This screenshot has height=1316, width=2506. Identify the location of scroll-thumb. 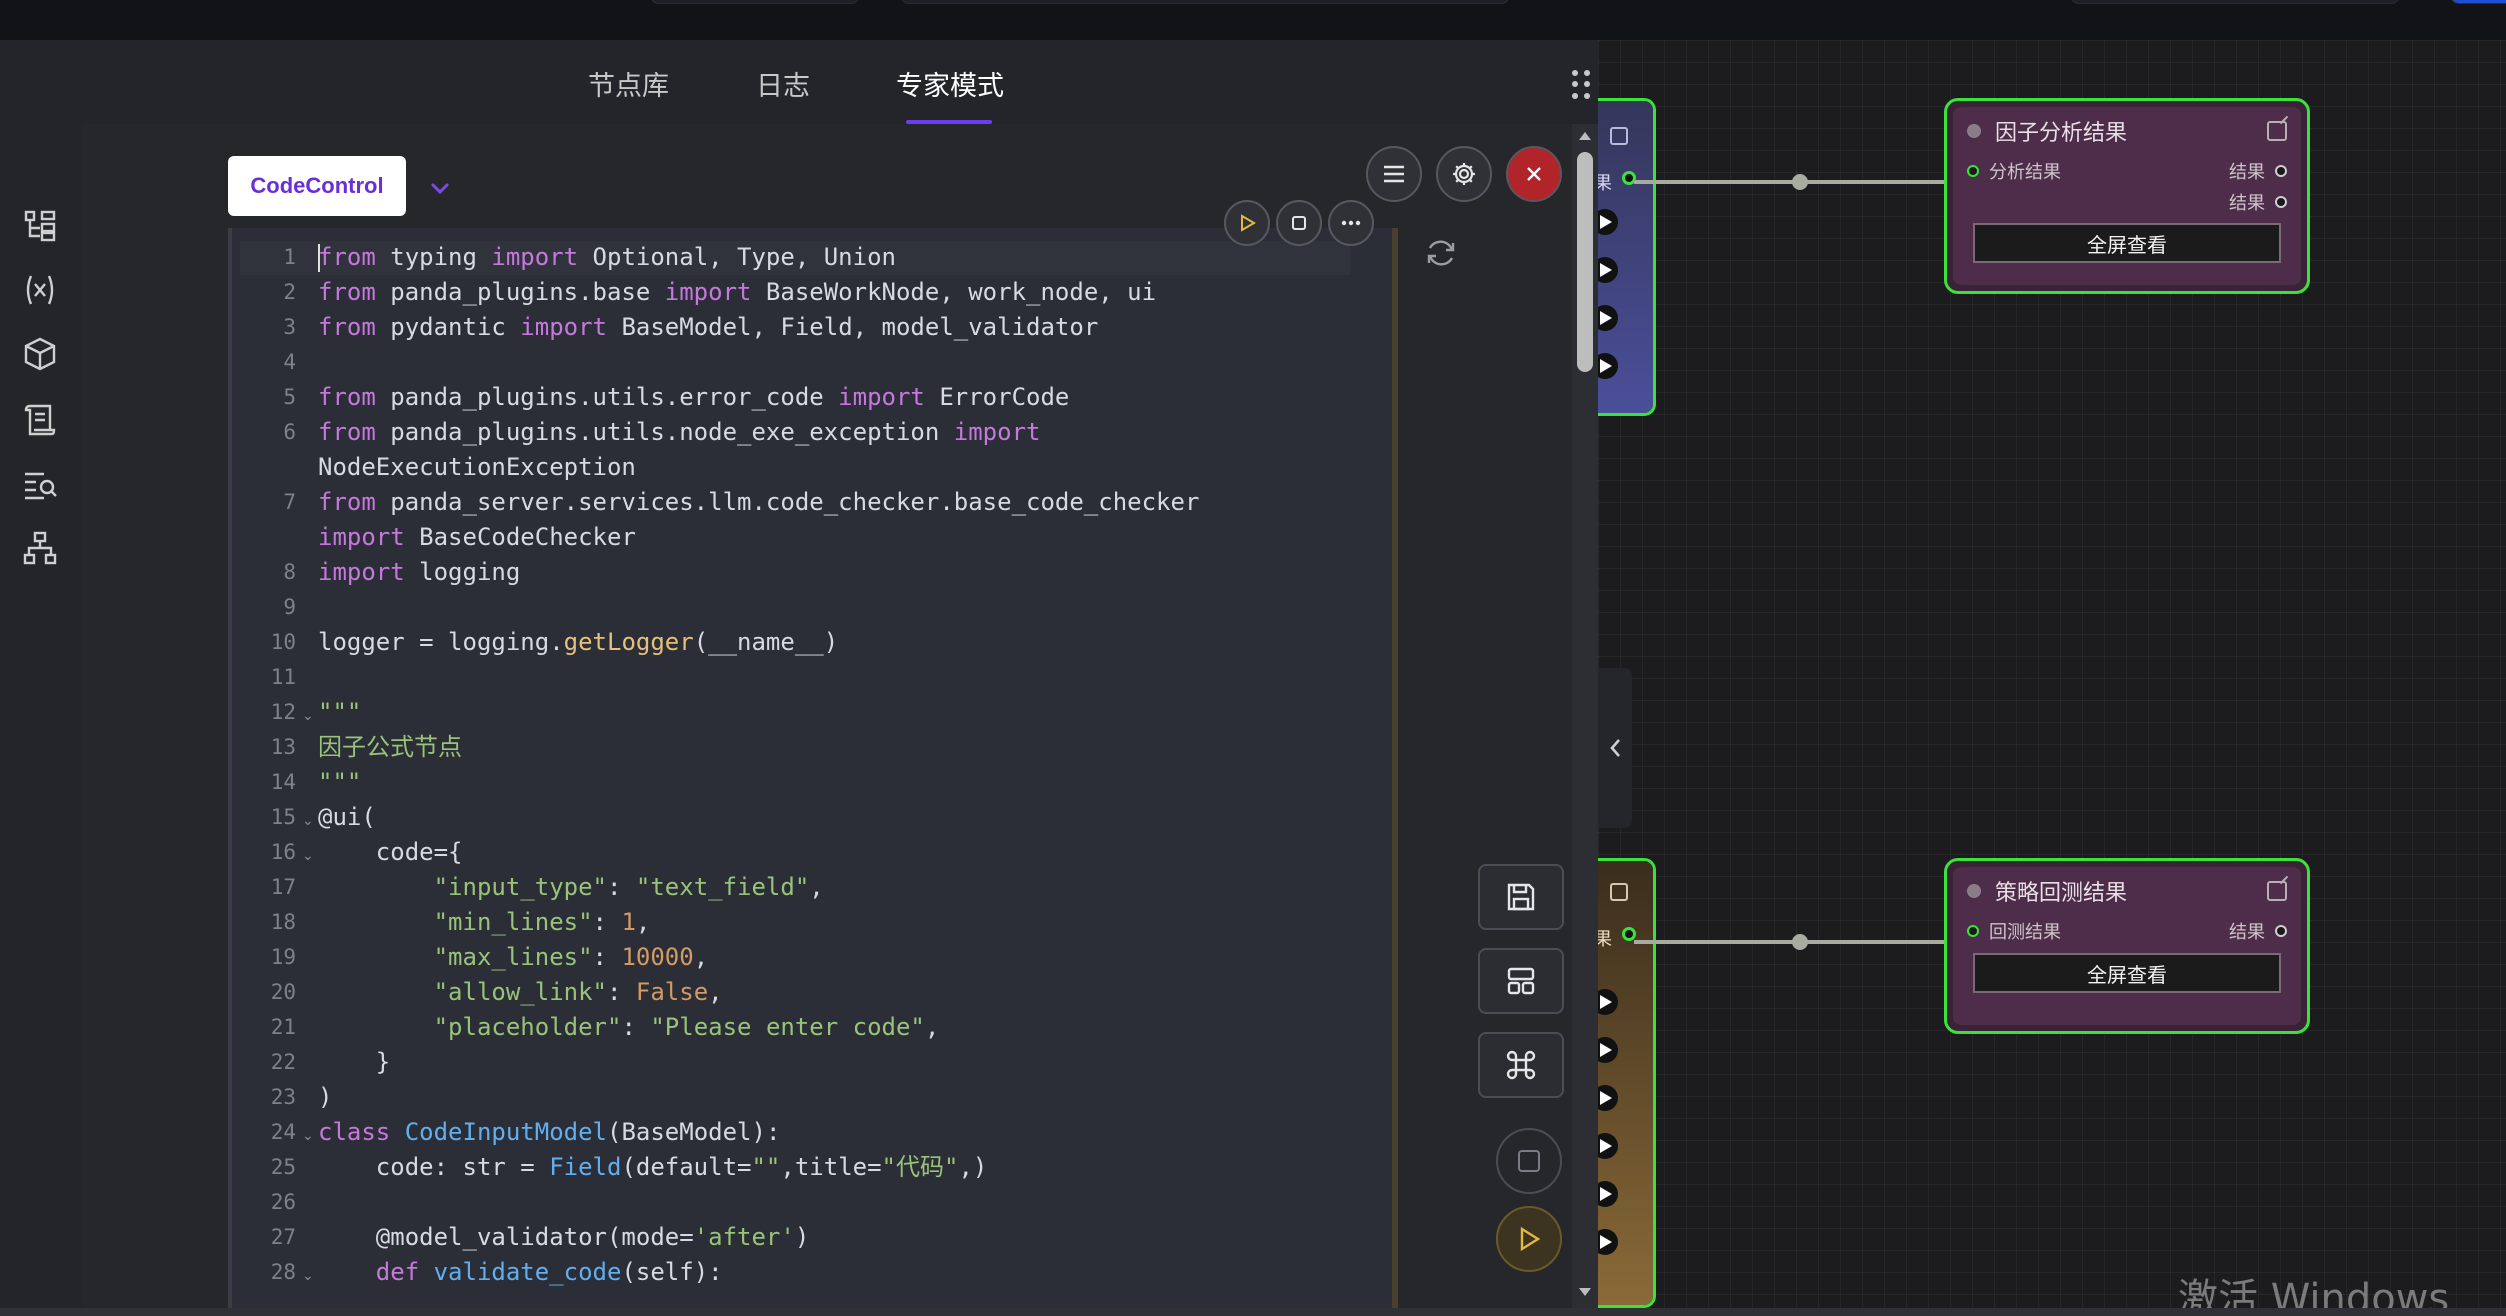
(1585, 262).